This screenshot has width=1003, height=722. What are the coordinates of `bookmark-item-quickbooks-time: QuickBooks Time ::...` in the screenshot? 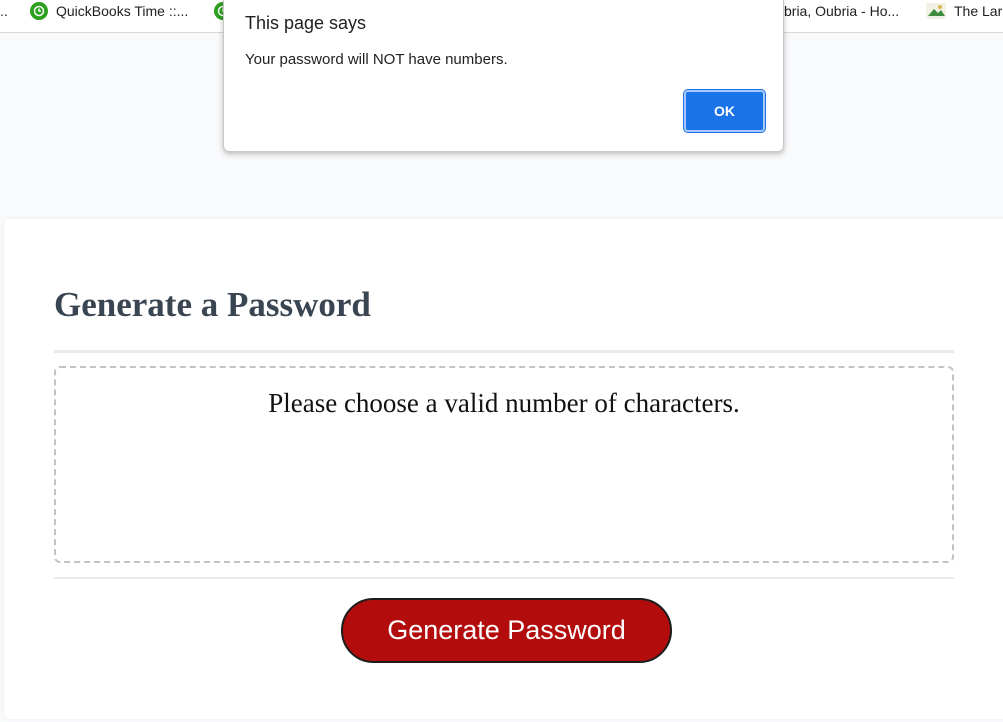 It's located at (109, 11).